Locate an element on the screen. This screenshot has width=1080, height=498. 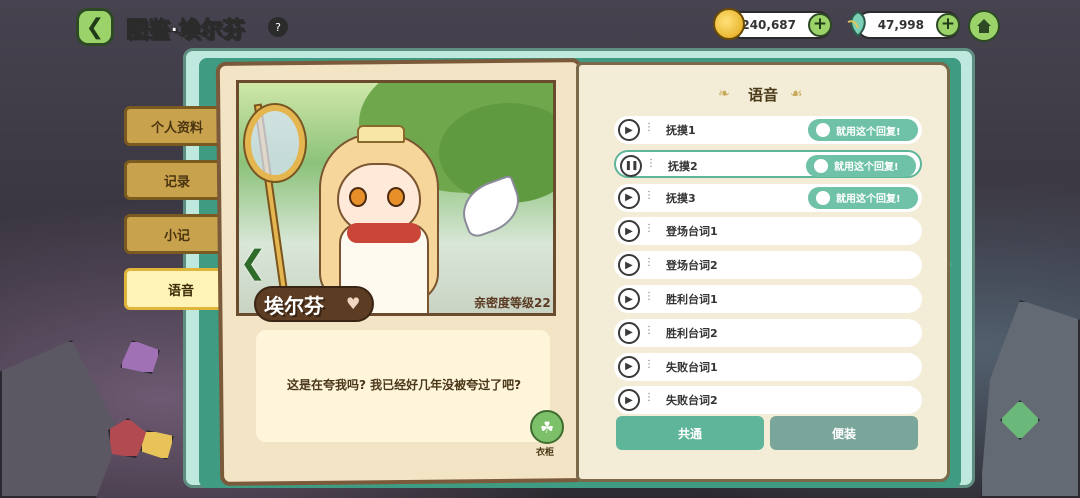
tab-profile: 个人资料 is located at coordinates (177, 126).